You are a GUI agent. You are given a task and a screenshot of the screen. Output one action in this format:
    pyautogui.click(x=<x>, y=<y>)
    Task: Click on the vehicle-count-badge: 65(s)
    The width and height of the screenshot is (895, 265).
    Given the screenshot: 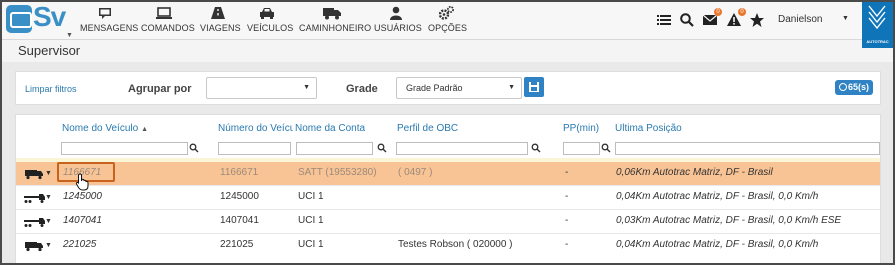 What is the action you would take?
    pyautogui.click(x=854, y=87)
    